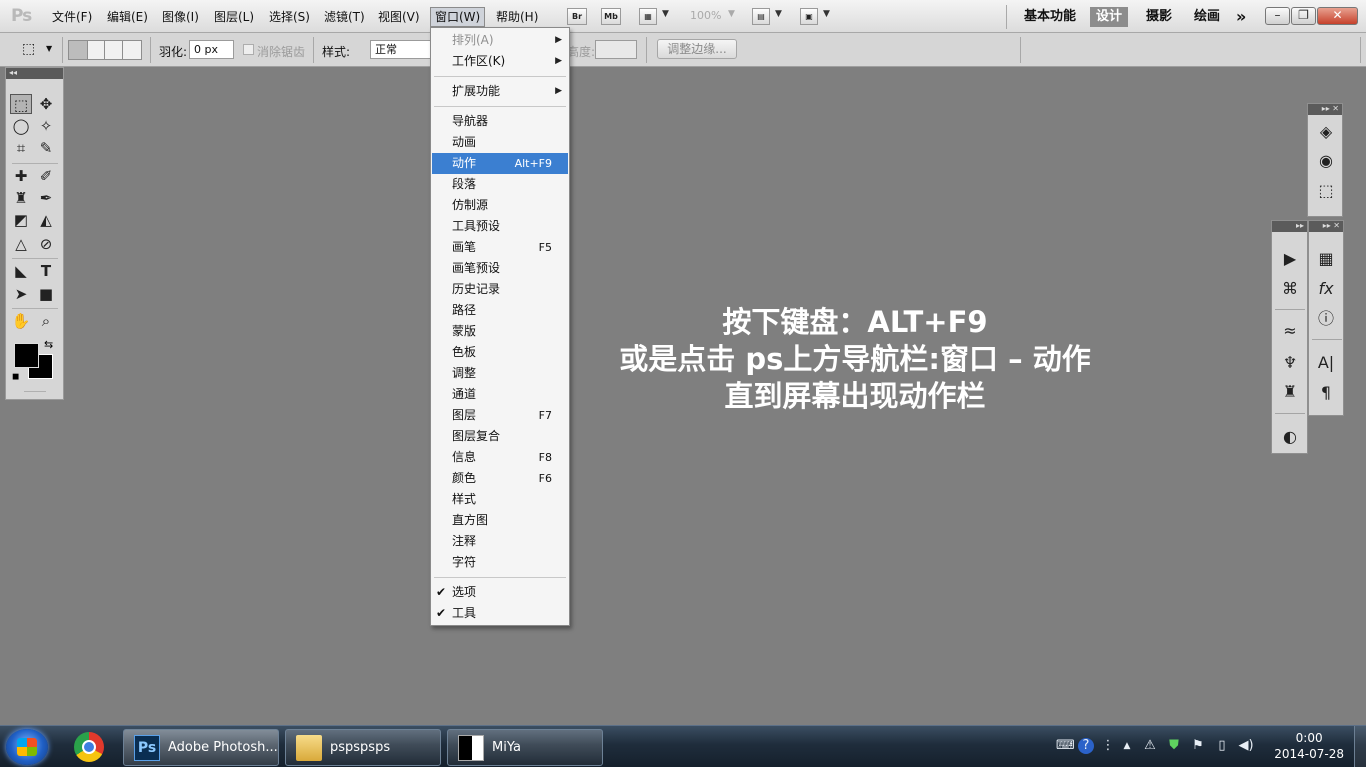  I want to click on show-hidden-icons-icon: ▲, so click(1127, 746).